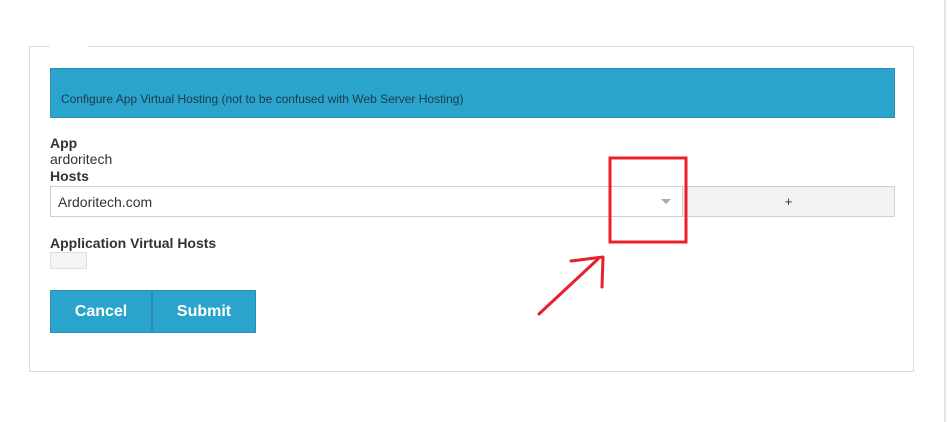  What do you see at coordinates (788, 201) in the screenshot?
I see `add-host-button: +` at bounding box center [788, 201].